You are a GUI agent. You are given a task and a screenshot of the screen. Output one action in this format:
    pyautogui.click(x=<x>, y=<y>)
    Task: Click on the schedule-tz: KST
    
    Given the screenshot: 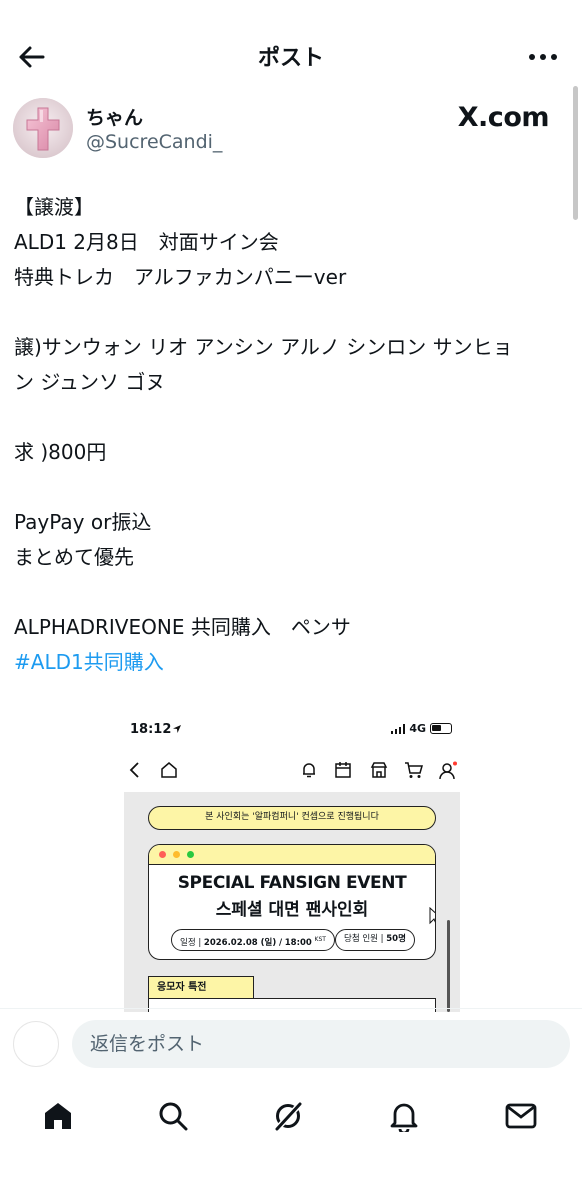 What is the action you would take?
    pyautogui.click(x=320, y=939)
    